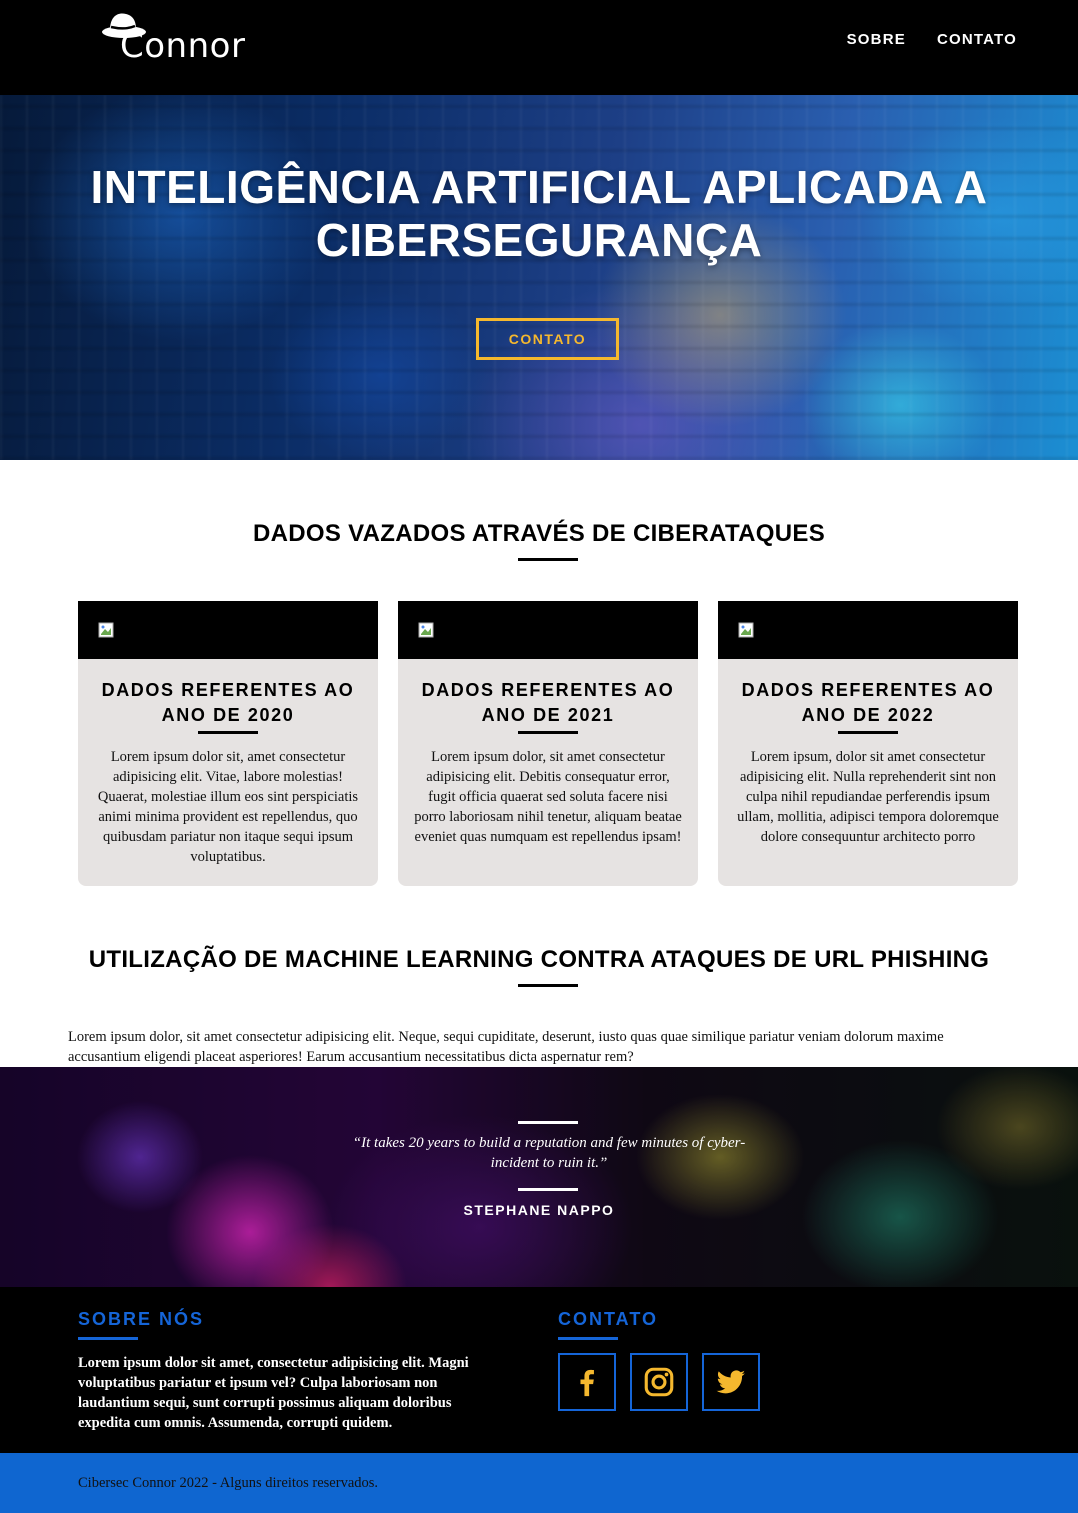 The height and width of the screenshot is (1513, 1078). I want to click on logo: Connor, so click(175, 38).